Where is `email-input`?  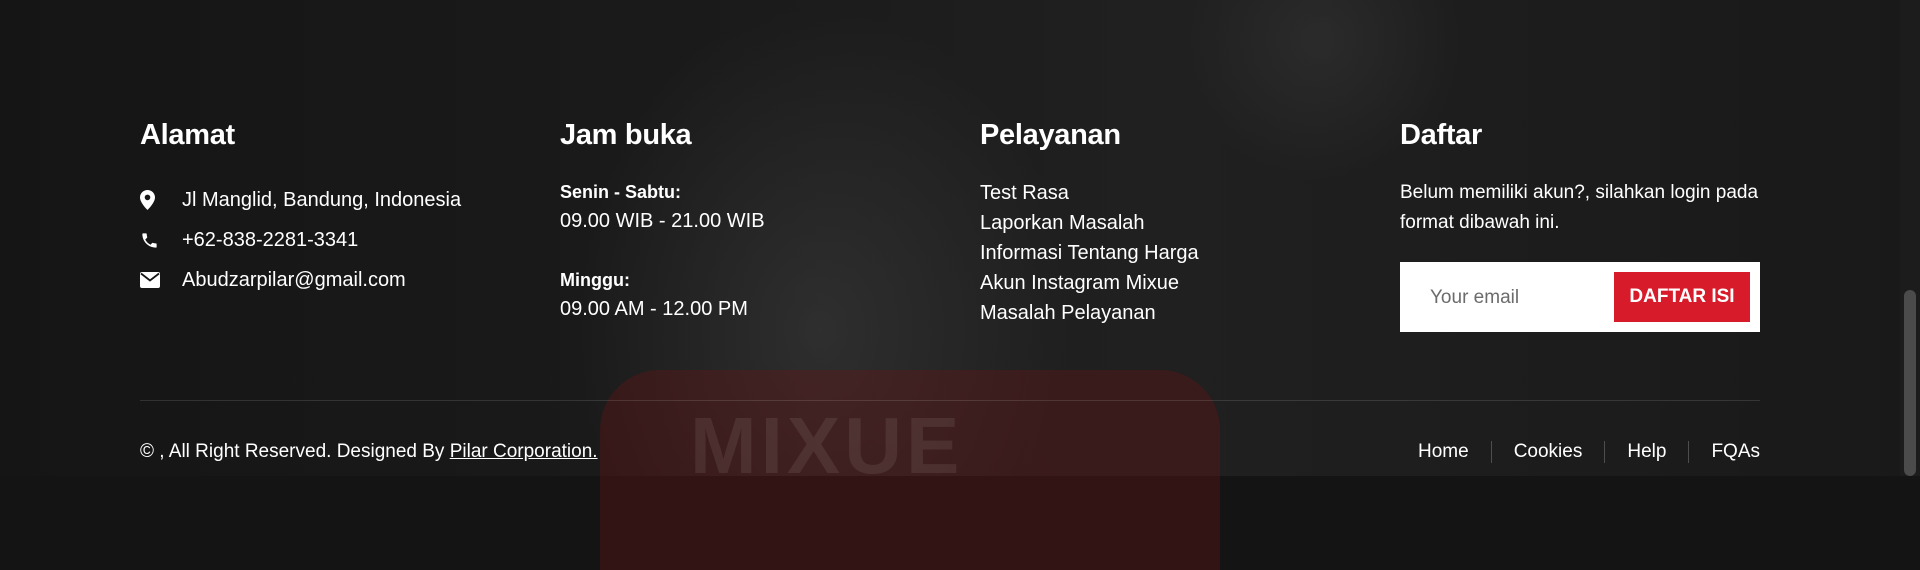
email-input is located at coordinates (1516, 298).